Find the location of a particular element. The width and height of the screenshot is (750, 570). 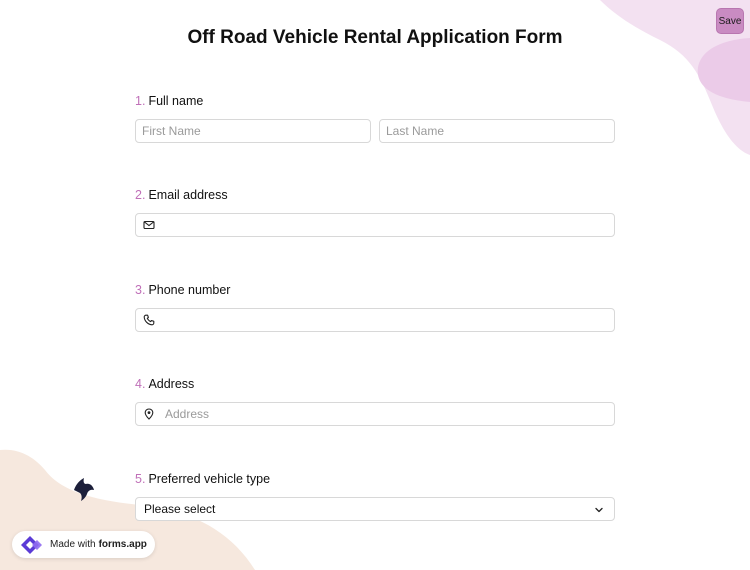

first-name-input: First Name is located at coordinates (253, 131).